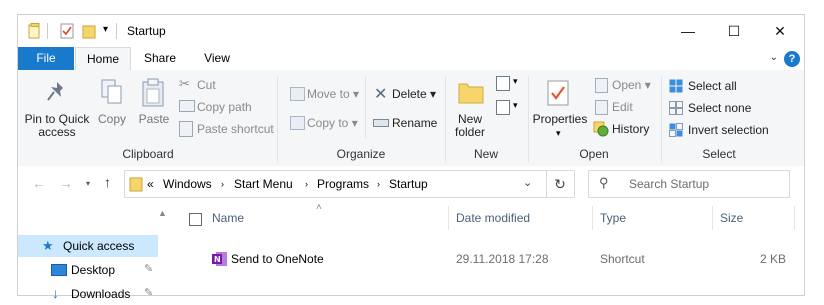  What do you see at coordinates (470, 132) in the screenshot?
I see `new-folder-label-line-2: folder` at bounding box center [470, 132].